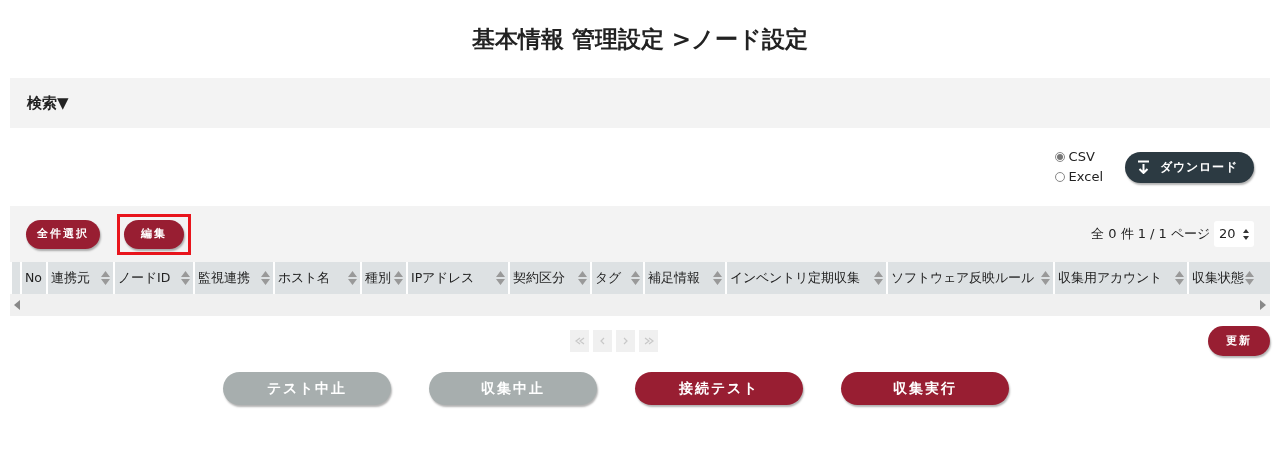 This screenshot has width=1280, height=464. What do you see at coordinates (1081, 157) in the screenshot?
I see `radio-label: CSV` at bounding box center [1081, 157].